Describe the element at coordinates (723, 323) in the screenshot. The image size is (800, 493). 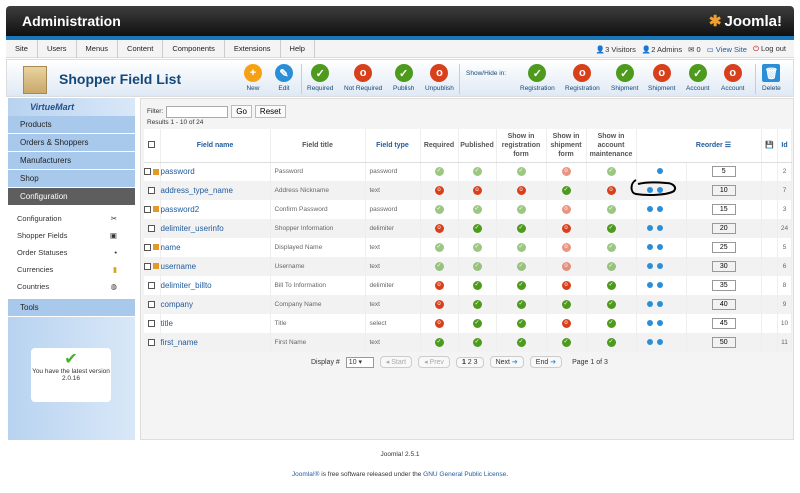
I see `order-input: 45` at that location.